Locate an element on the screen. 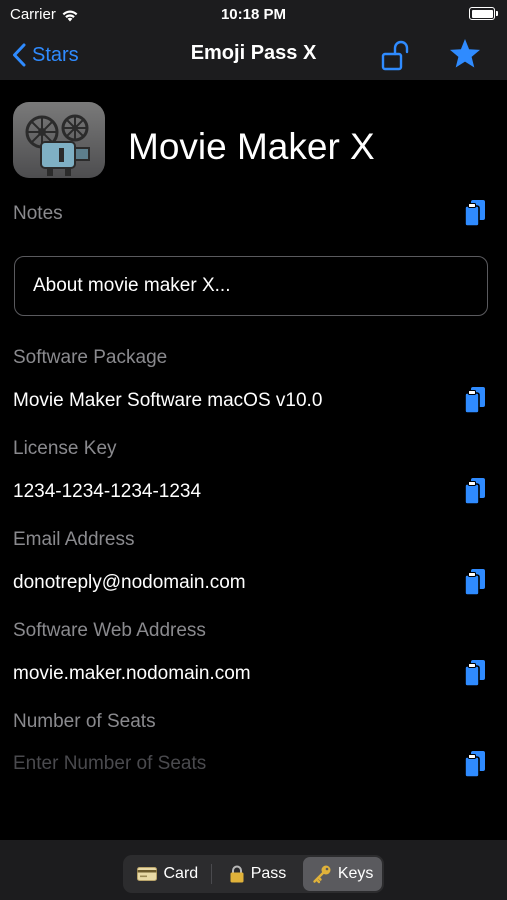  lock-icon is located at coordinates (237, 874).